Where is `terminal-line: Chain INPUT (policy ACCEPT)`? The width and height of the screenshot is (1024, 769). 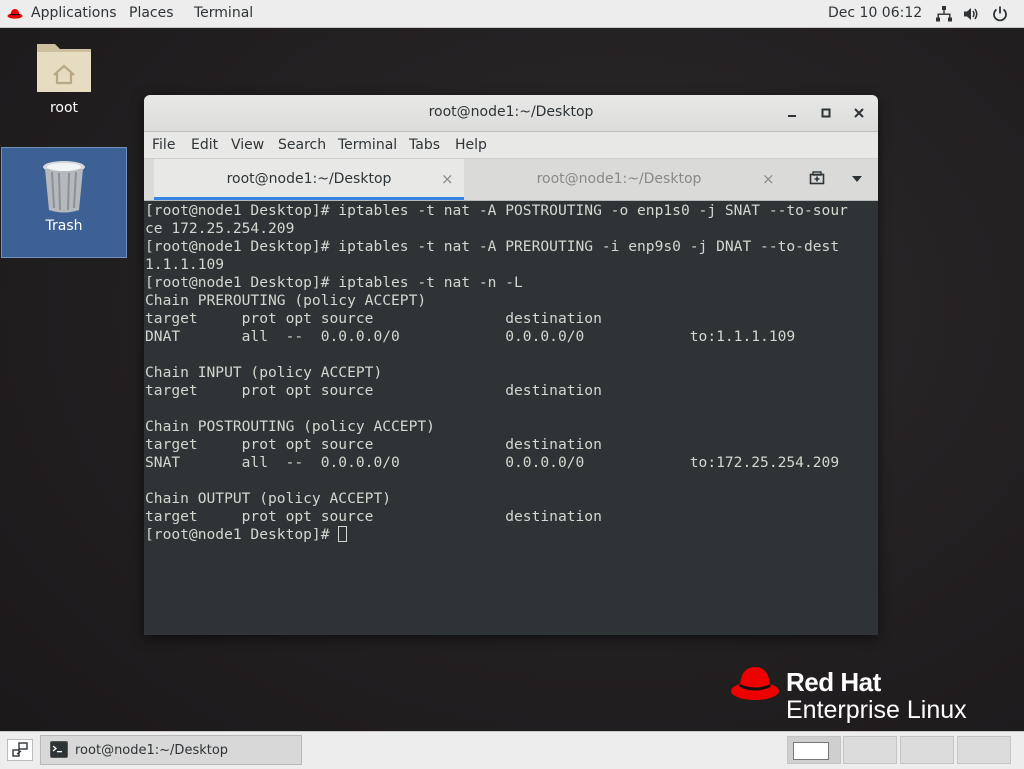
terminal-line: Chain INPUT (policy ACCEPT) is located at coordinates (264, 372).